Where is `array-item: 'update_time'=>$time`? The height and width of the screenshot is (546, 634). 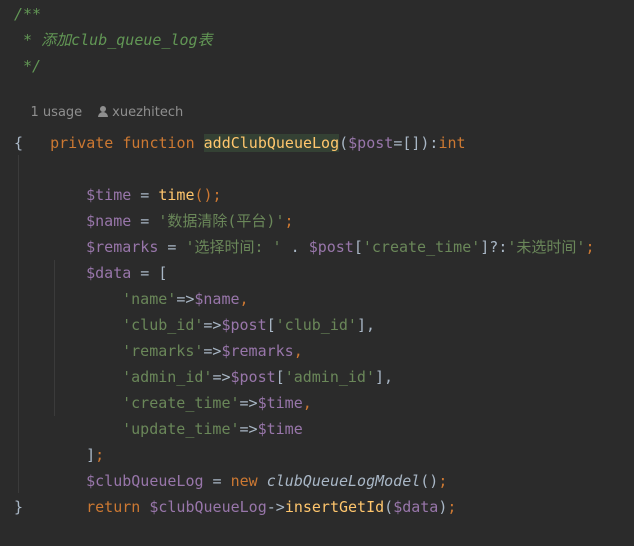
array-item: 'update_time'=>$time is located at coordinates (212, 429).